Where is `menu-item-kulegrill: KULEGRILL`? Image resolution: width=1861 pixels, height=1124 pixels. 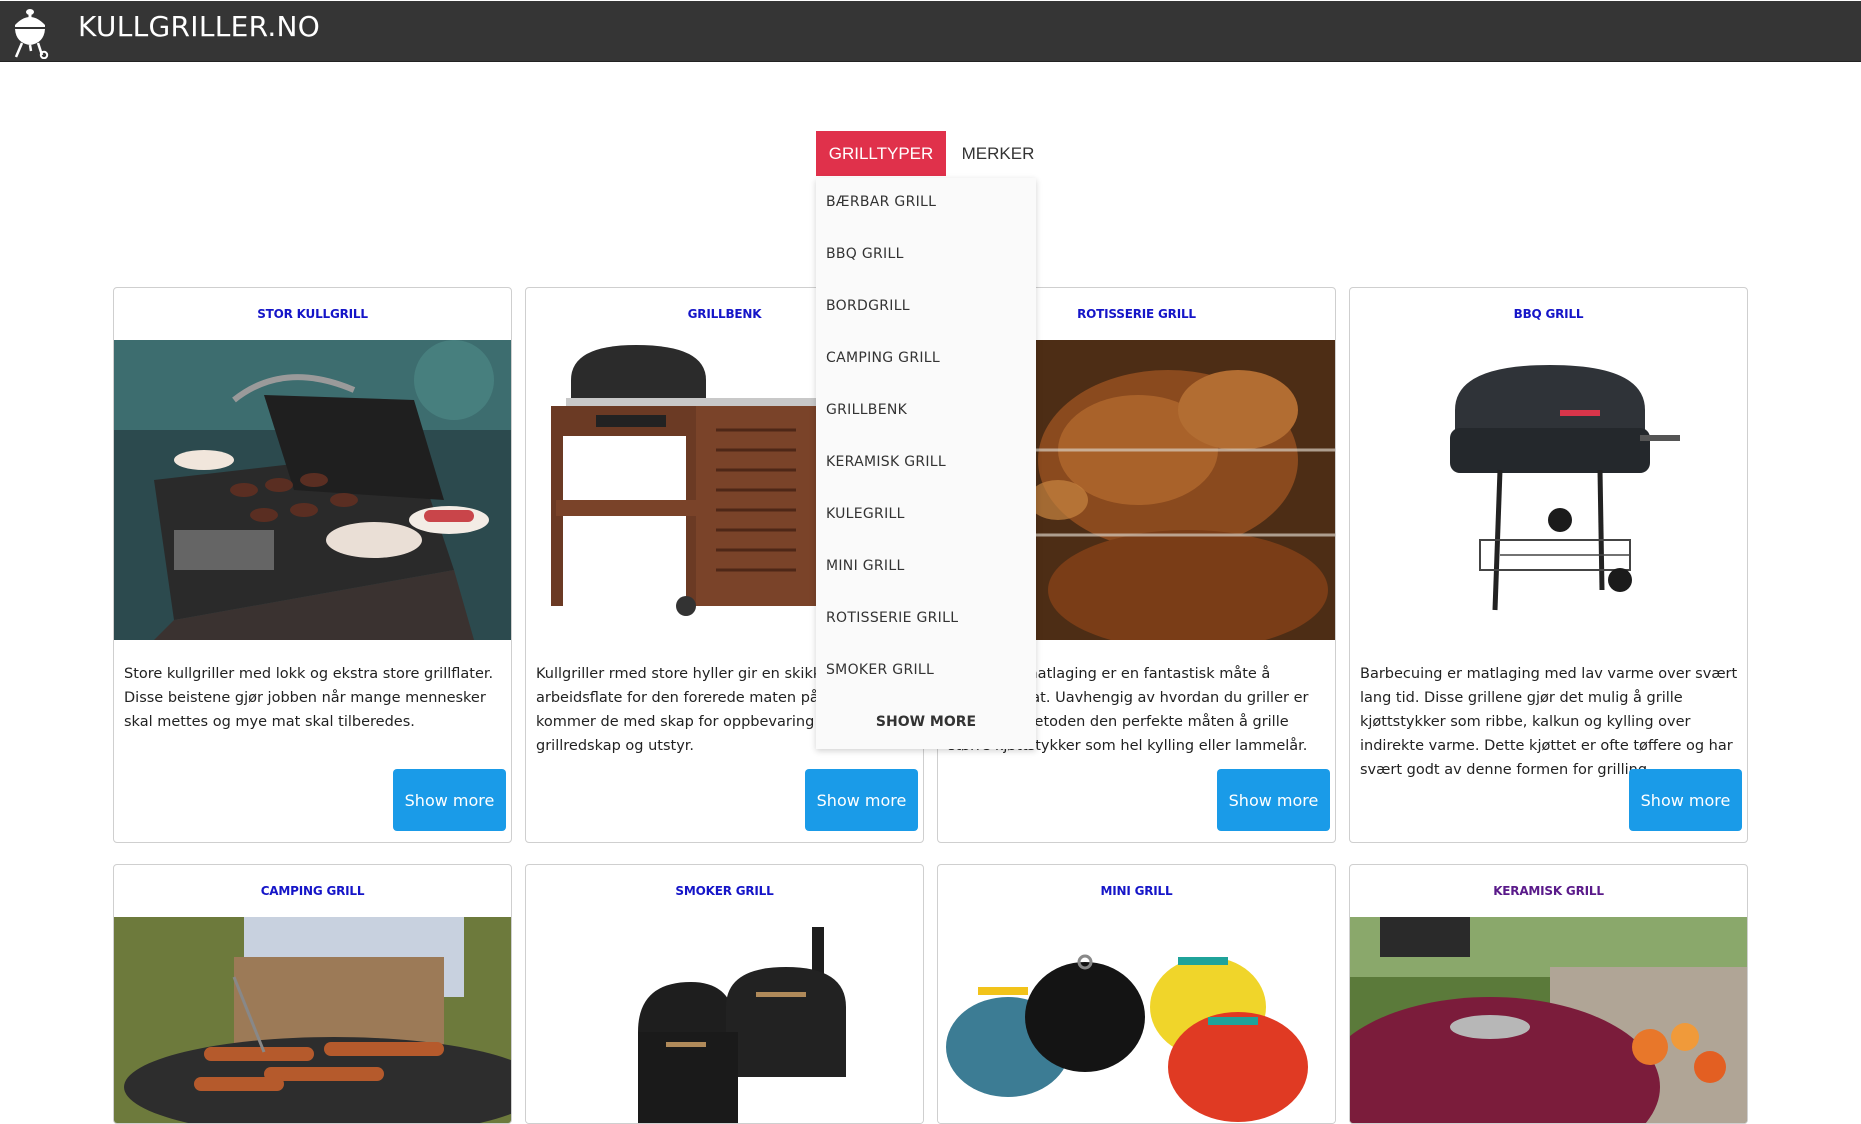 menu-item-kulegrill: KULEGRILL is located at coordinates (865, 514).